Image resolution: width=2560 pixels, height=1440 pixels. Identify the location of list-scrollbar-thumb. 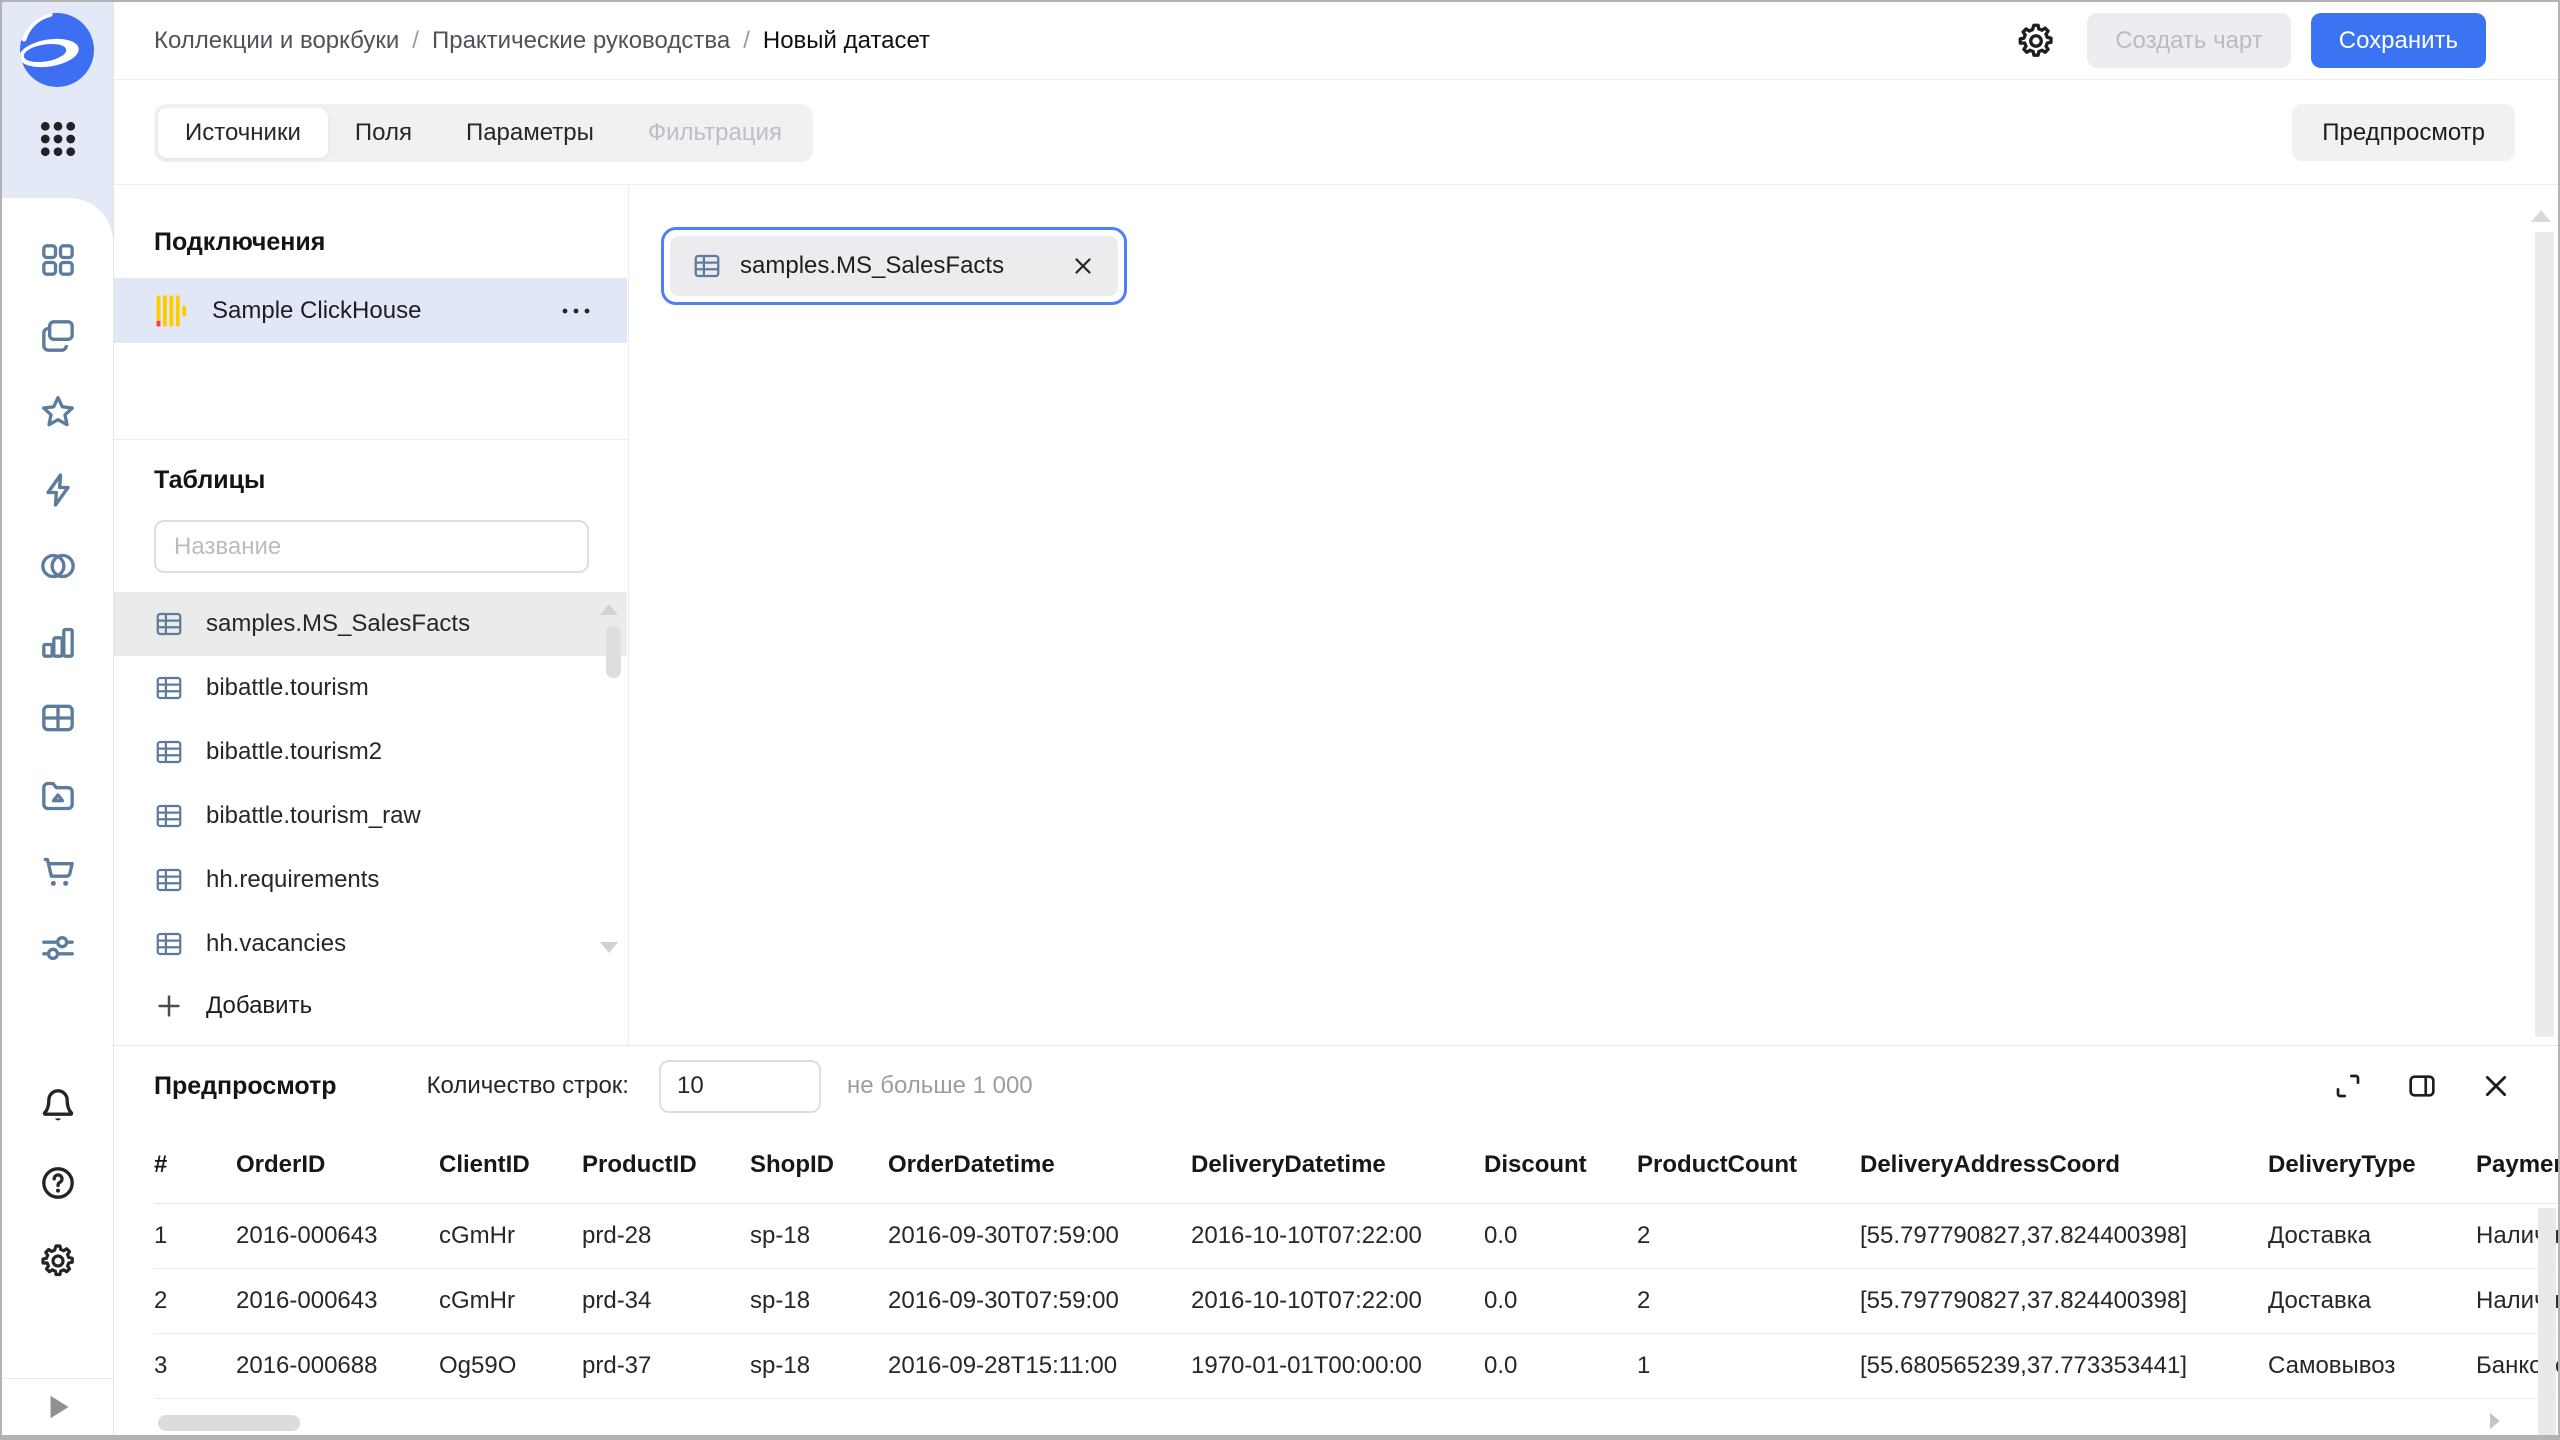
(613, 652).